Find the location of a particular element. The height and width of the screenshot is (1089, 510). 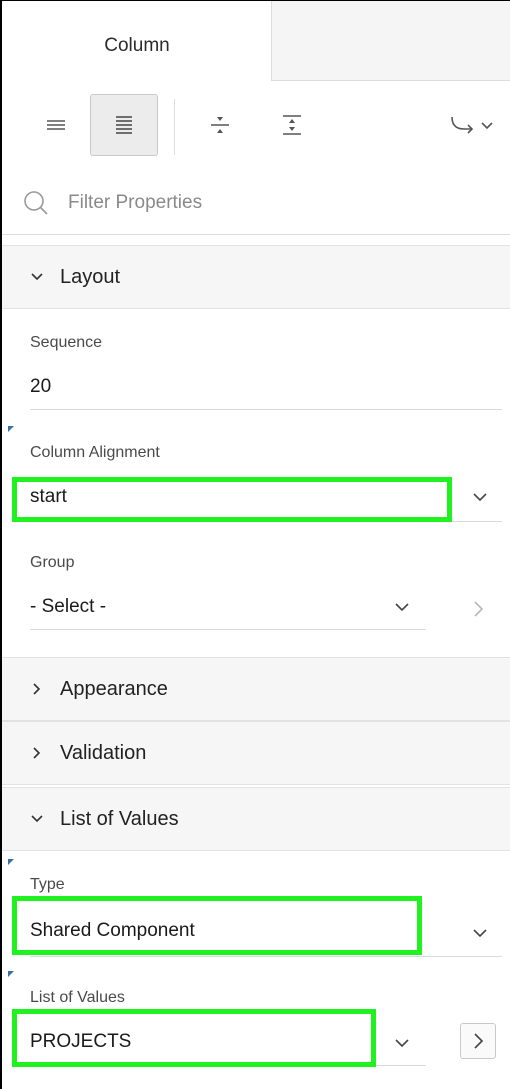

show-common-button is located at coordinates (56, 125).